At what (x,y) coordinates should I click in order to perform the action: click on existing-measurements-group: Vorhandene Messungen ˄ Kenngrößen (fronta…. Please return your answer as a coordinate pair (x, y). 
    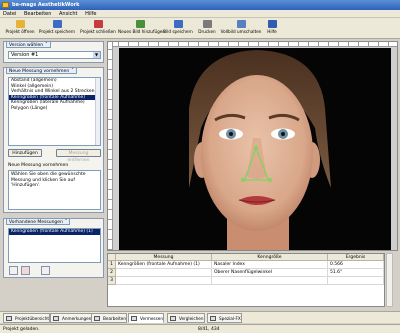
    Looking at the image, I should click on (53, 248).